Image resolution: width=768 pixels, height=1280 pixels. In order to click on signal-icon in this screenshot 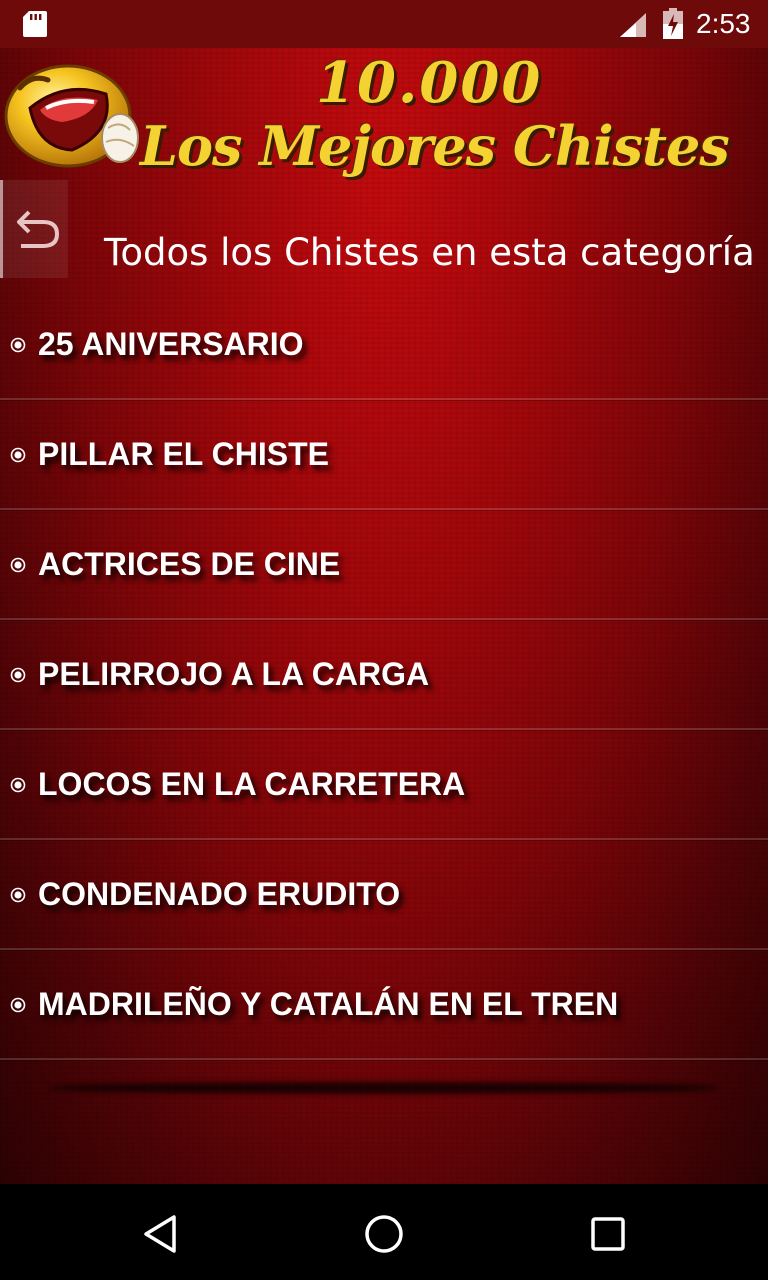, I will do `click(633, 25)`.